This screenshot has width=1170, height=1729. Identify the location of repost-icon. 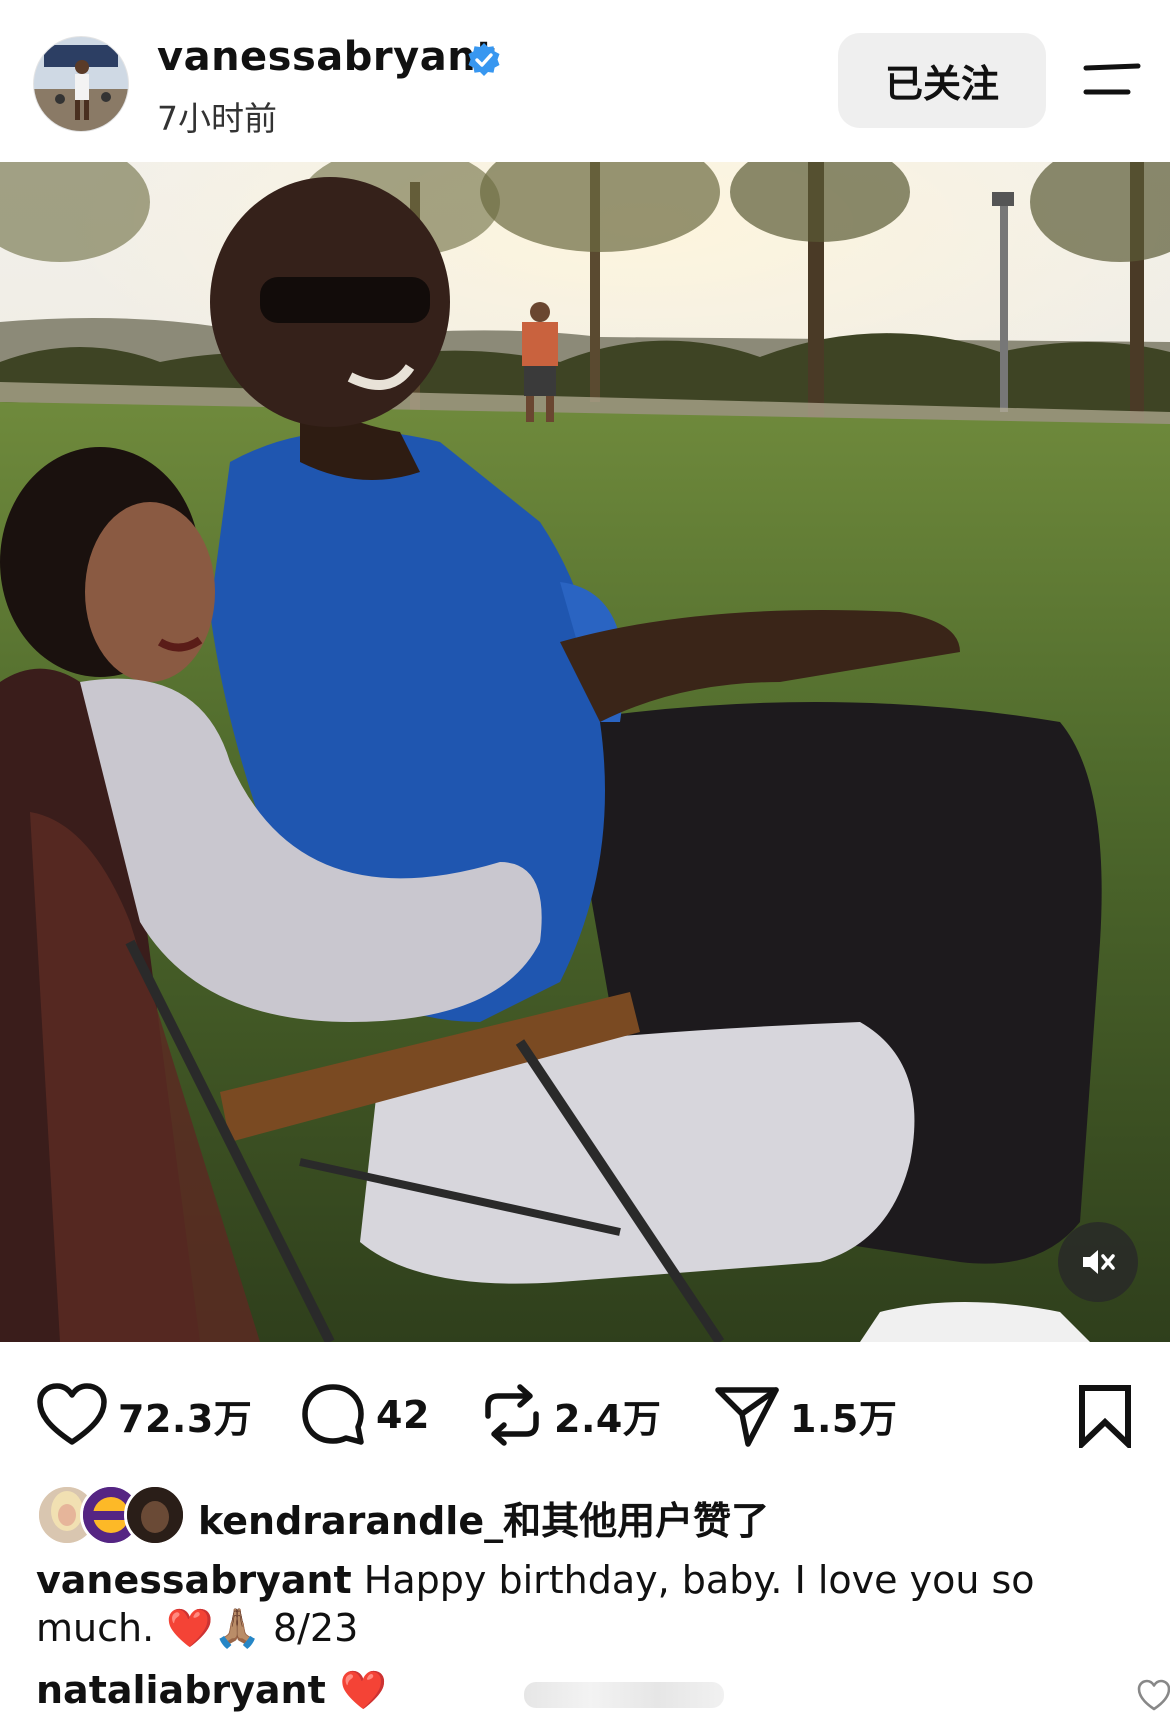
(512, 1415).